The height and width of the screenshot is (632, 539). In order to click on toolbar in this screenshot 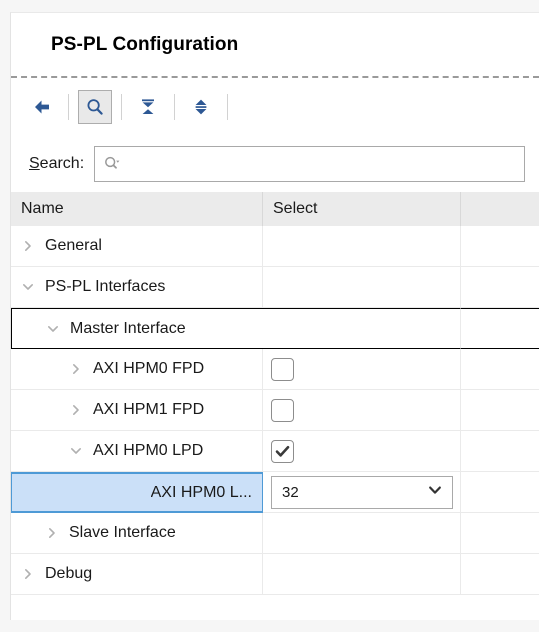, I will do `click(275, 107)`.